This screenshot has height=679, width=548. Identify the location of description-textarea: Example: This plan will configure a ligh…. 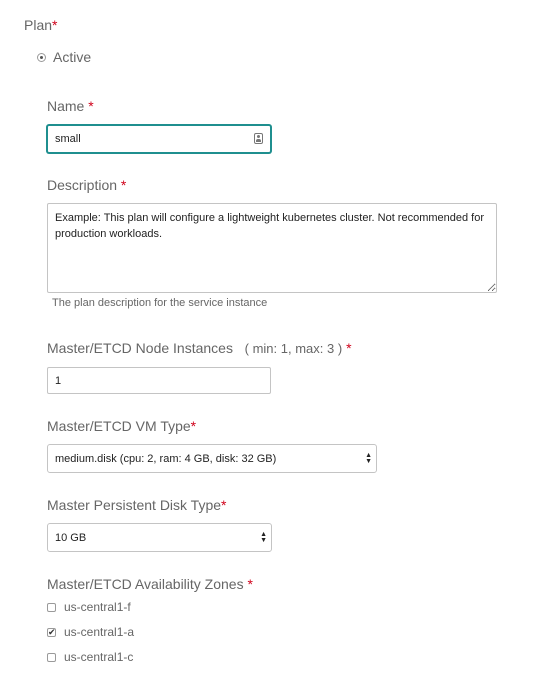
(272, 248).